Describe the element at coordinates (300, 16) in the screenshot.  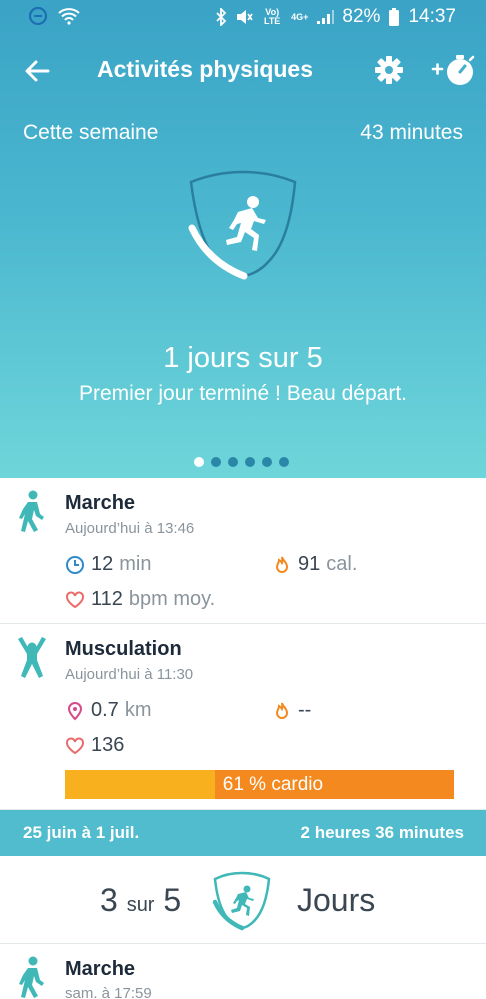
I see `network-indicator: 4G+` at that location.